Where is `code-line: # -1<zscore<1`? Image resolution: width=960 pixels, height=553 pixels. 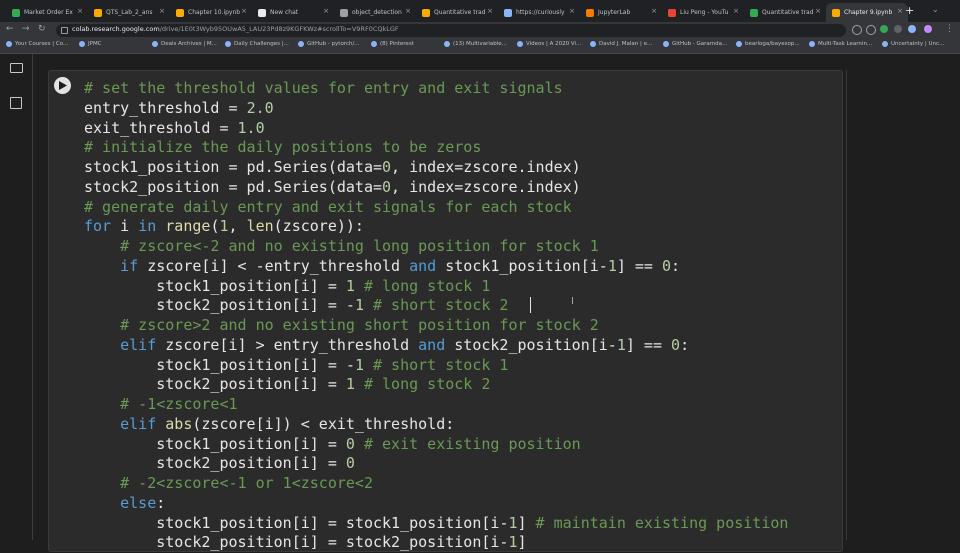
code-line: # -1<zscore<1 is located at coordinates (436, 405).